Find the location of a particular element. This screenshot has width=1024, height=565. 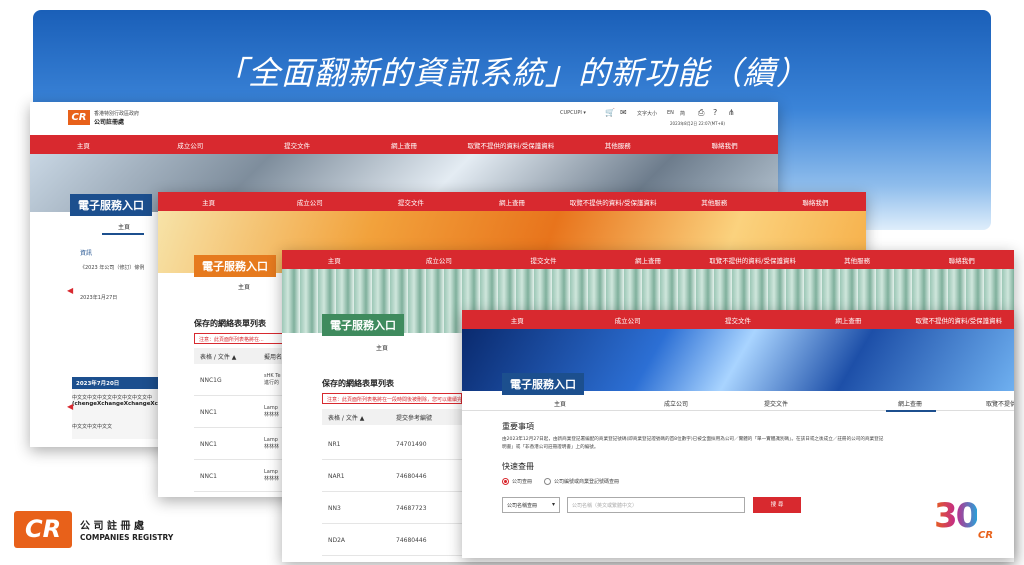

cell-form: NR1 is located at coordinates (334, 444).